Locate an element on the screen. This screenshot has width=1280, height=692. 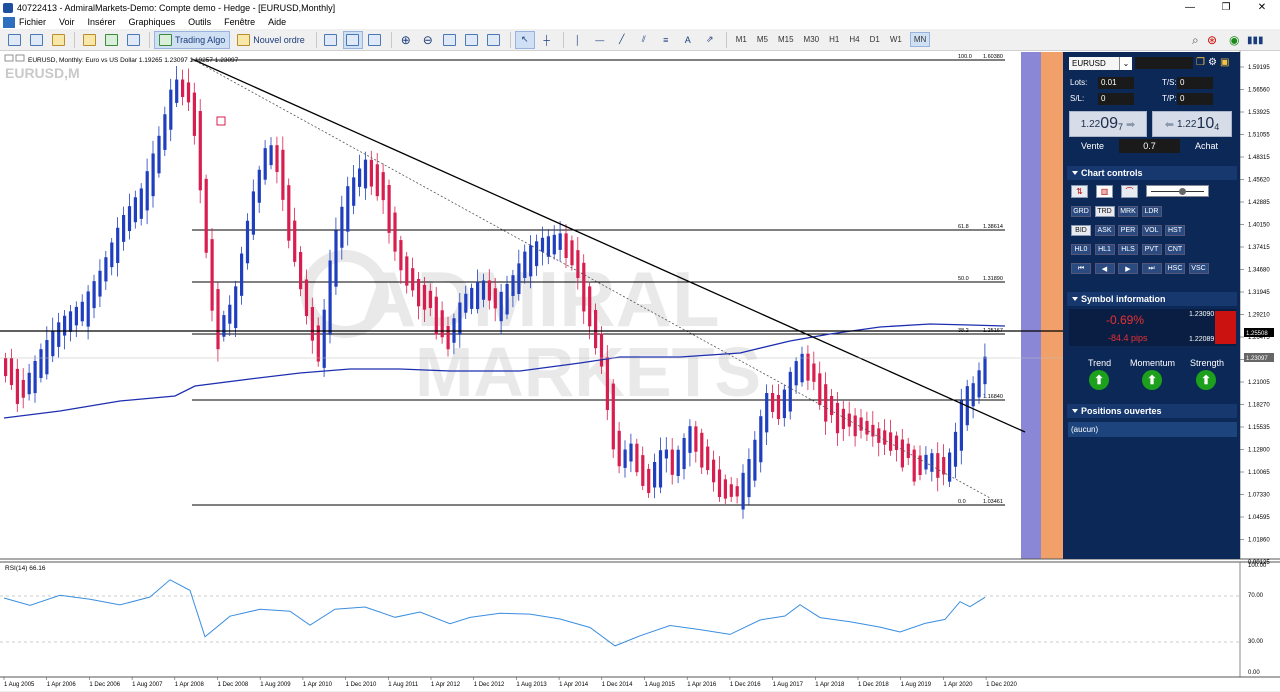
chart-control-grd: GRD is located at coordinates (1081, 211).